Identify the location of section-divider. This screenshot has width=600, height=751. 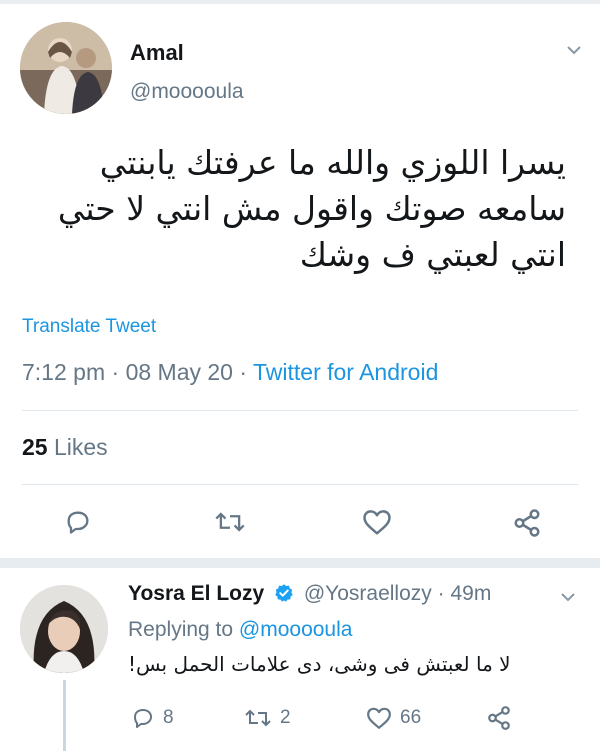
(300, 563).